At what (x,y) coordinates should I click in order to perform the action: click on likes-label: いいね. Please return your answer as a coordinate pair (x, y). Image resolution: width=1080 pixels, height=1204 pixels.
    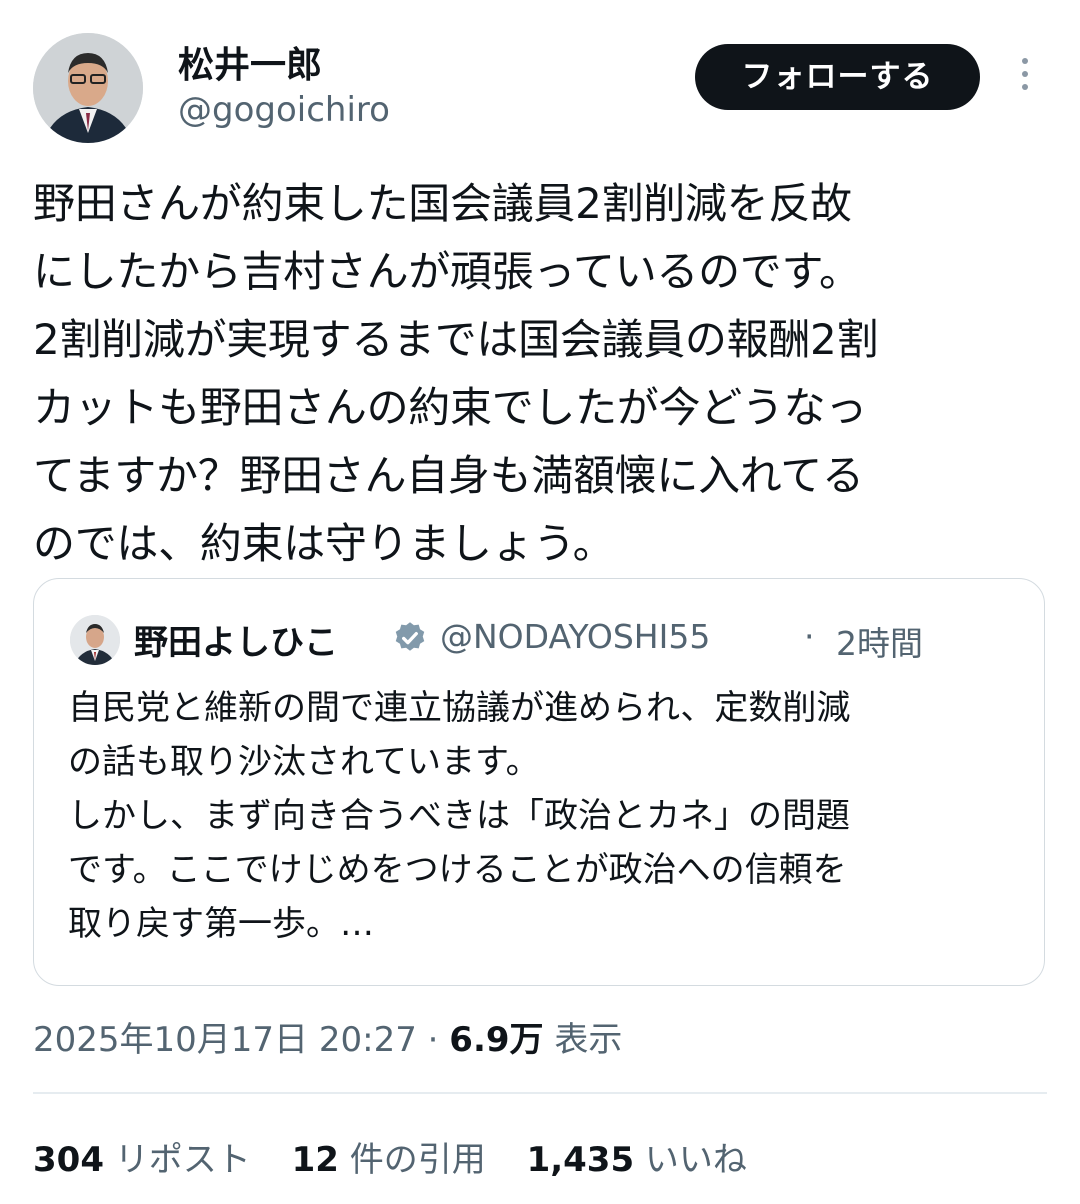
    Looking at the image, I should click on (695, 1160).